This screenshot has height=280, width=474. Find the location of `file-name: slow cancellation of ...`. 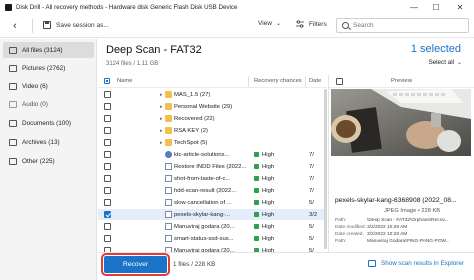

file-name: slow cancellation of ... is located at coordinates (203, 202).